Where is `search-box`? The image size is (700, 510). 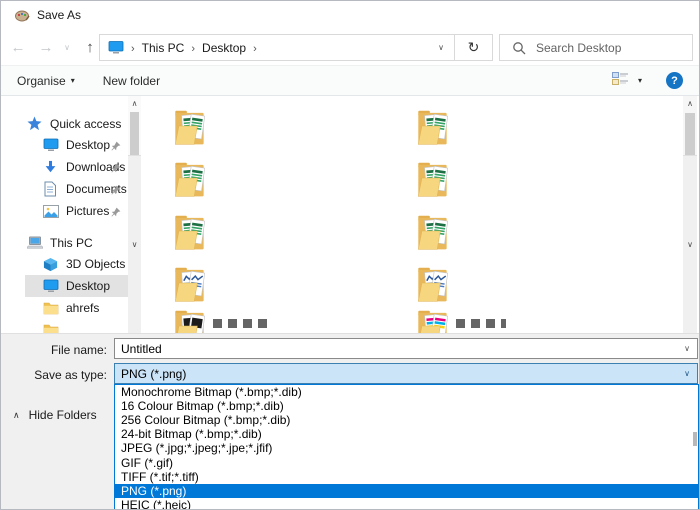
search-box is located at coordinates (596, 47).